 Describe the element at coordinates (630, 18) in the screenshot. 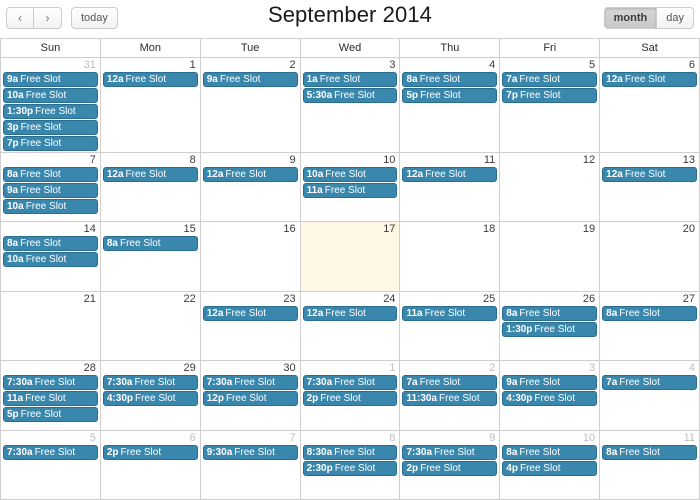

I see `month-view-button: month` at that location.